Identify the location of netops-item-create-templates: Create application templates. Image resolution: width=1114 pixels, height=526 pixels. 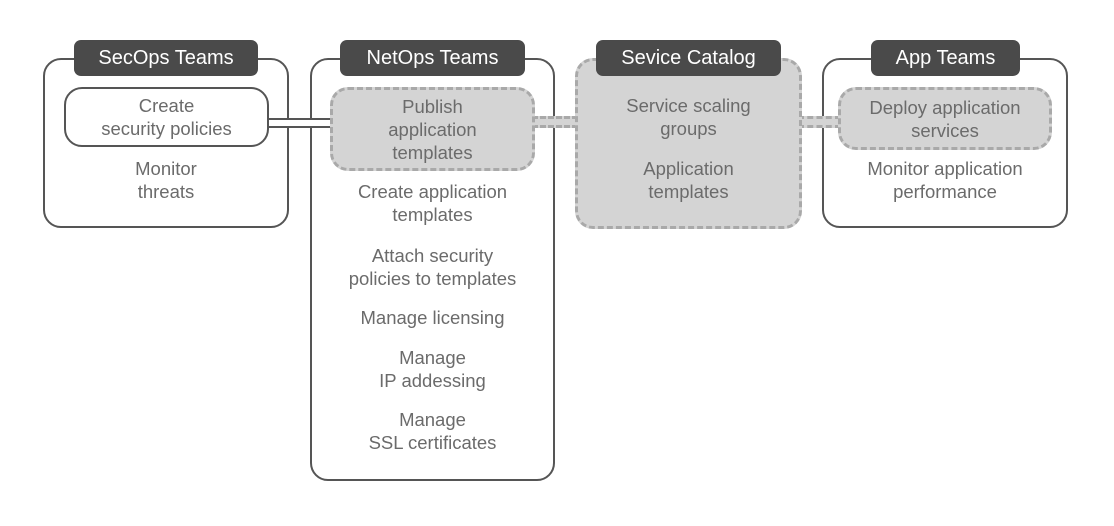
(432, 203).